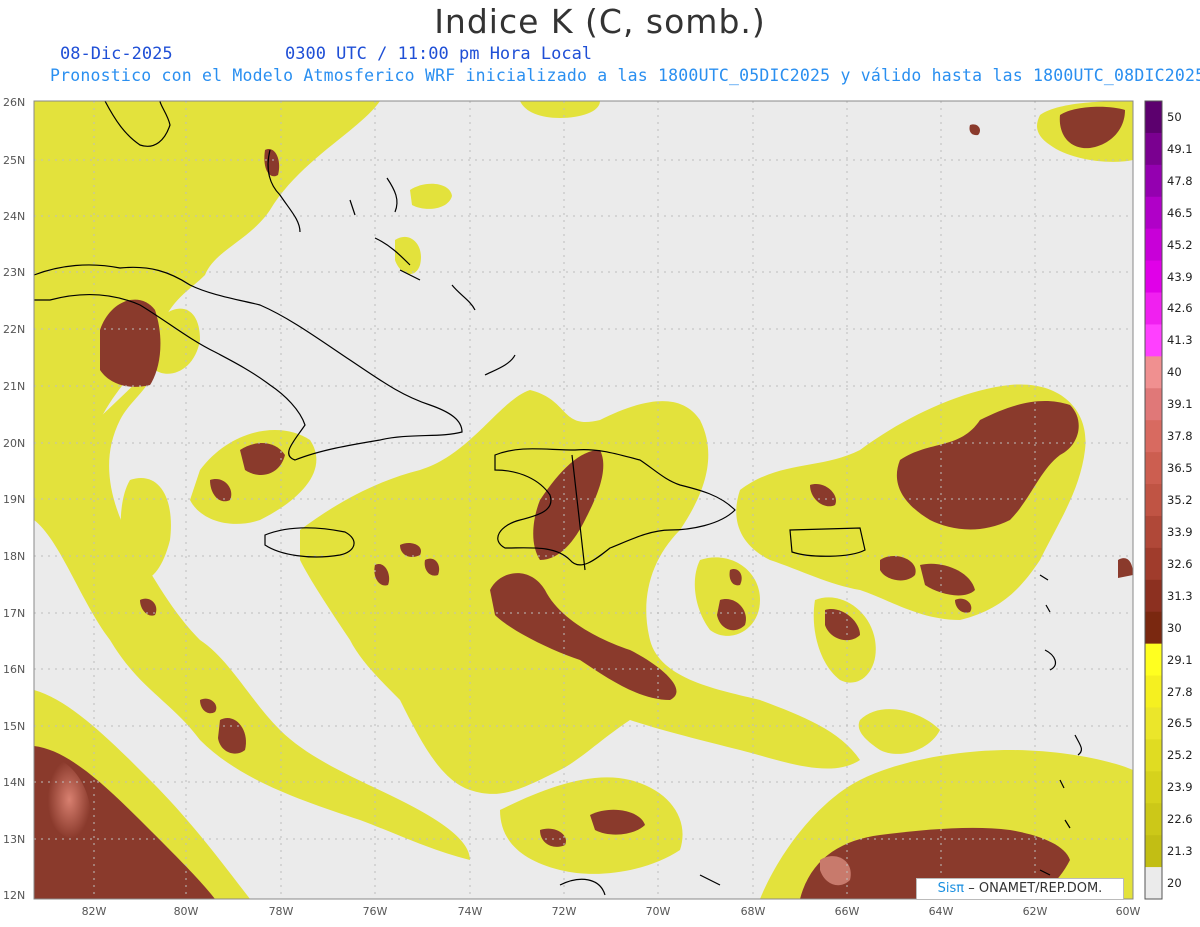 Image resolution: width=1200 pixels, height=927 pixels. Describe the element at coordinates (1174, 883) in the screenshot. I see `colorbar-label: 20` at that location.